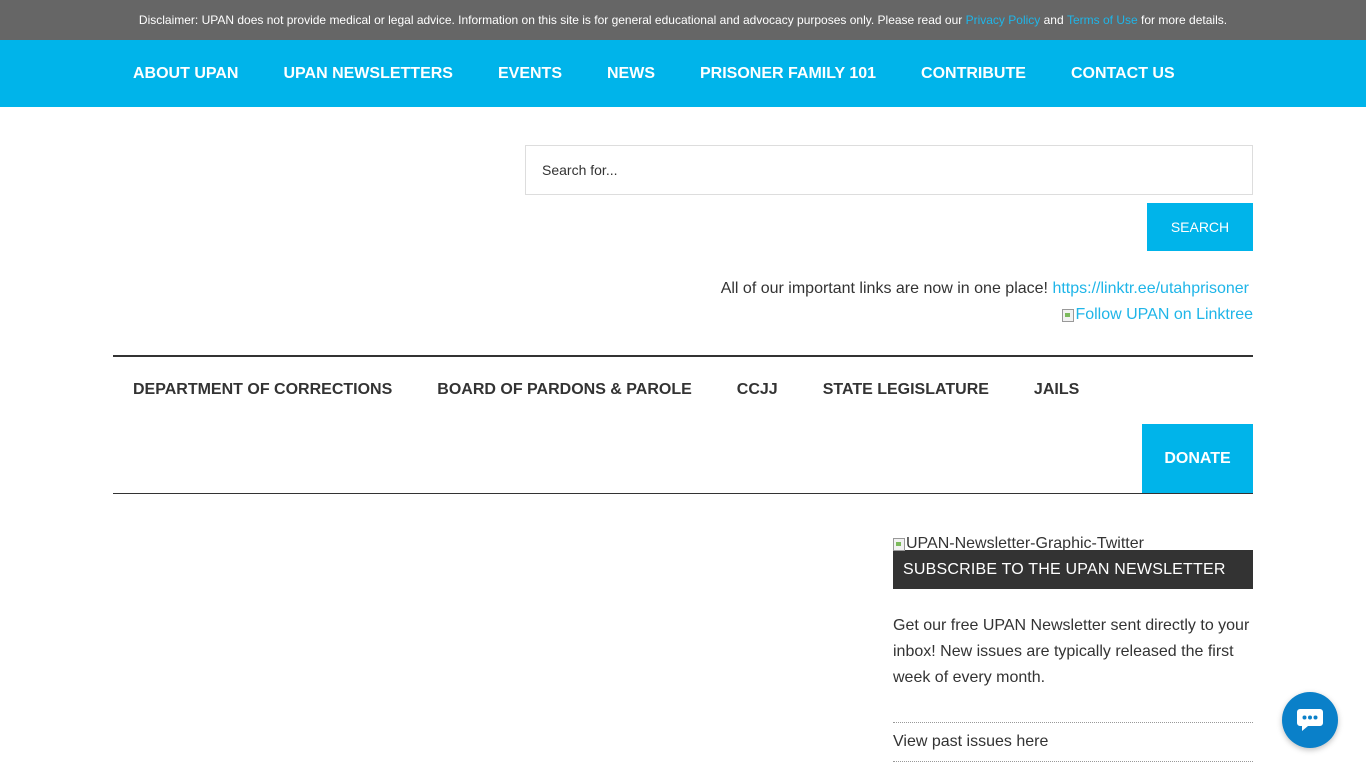 This screenshot has height=768, width=1366. Describe the element at coordinates (367, 74) in the screenshot. I see `nav-upan-newsletters: UPAN NEWSLETTERS` at that location.